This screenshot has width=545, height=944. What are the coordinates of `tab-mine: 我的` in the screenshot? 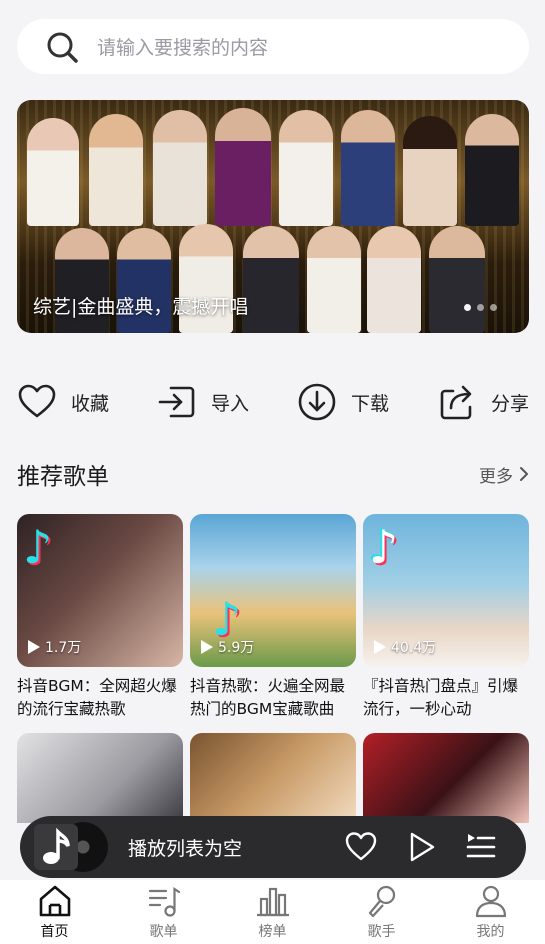 It's located at (491, 912).